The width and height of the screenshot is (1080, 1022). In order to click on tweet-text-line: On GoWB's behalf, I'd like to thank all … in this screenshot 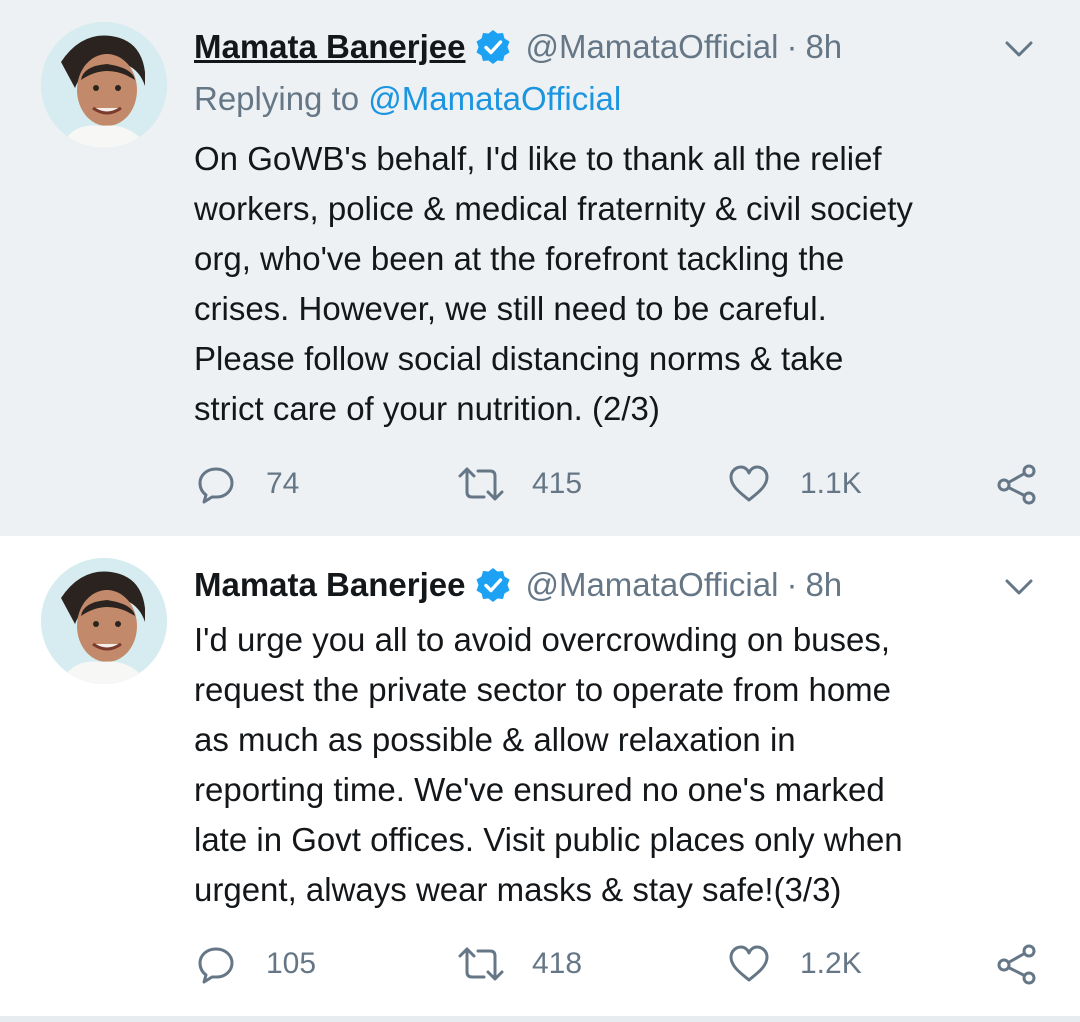, I will do `click(538, 158)`.